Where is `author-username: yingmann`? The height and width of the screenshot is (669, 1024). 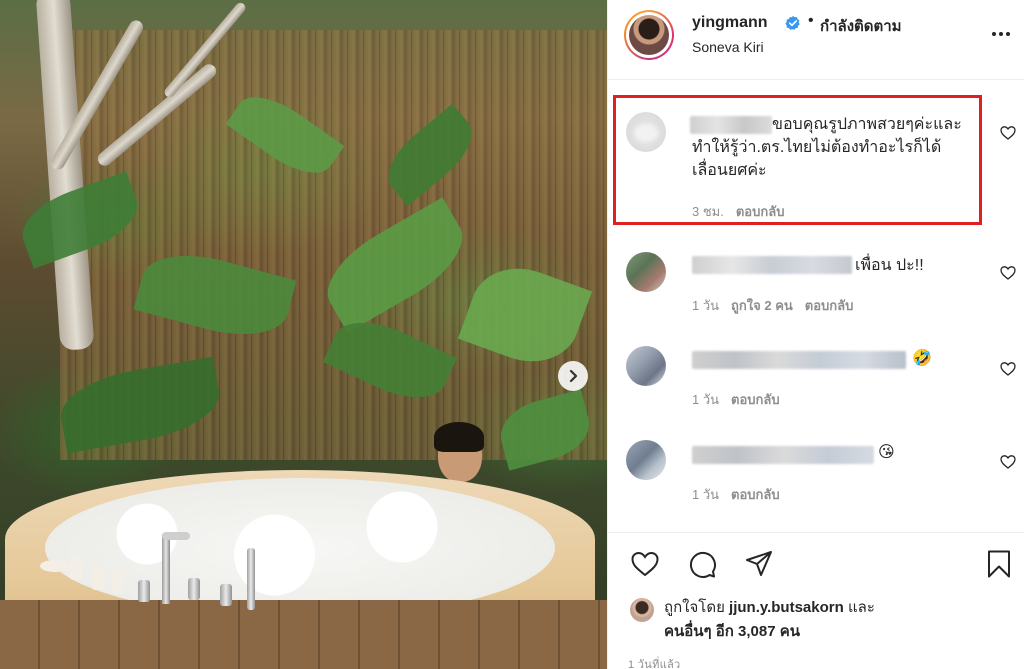
author-username: yingmann is located at coordinates (730, 23).